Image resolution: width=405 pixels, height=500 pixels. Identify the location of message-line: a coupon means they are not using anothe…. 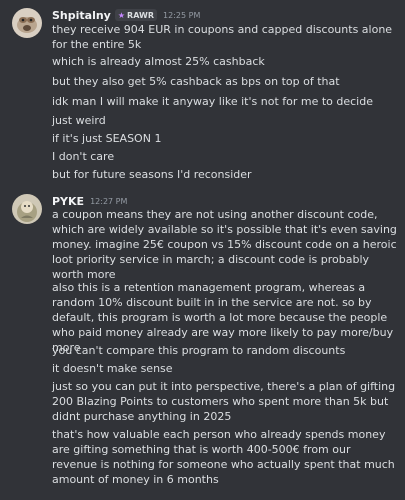
(226, 244).